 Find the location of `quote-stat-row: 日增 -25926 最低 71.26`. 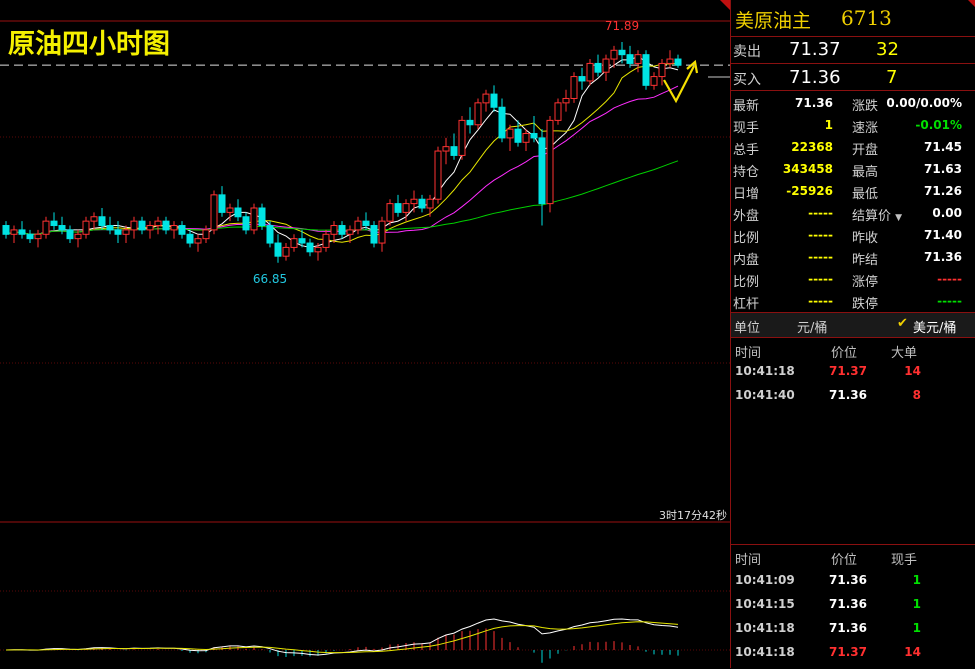

quote-stat-row: 日增 -25926 最低 71.26 is located at coordinates (853, 191).